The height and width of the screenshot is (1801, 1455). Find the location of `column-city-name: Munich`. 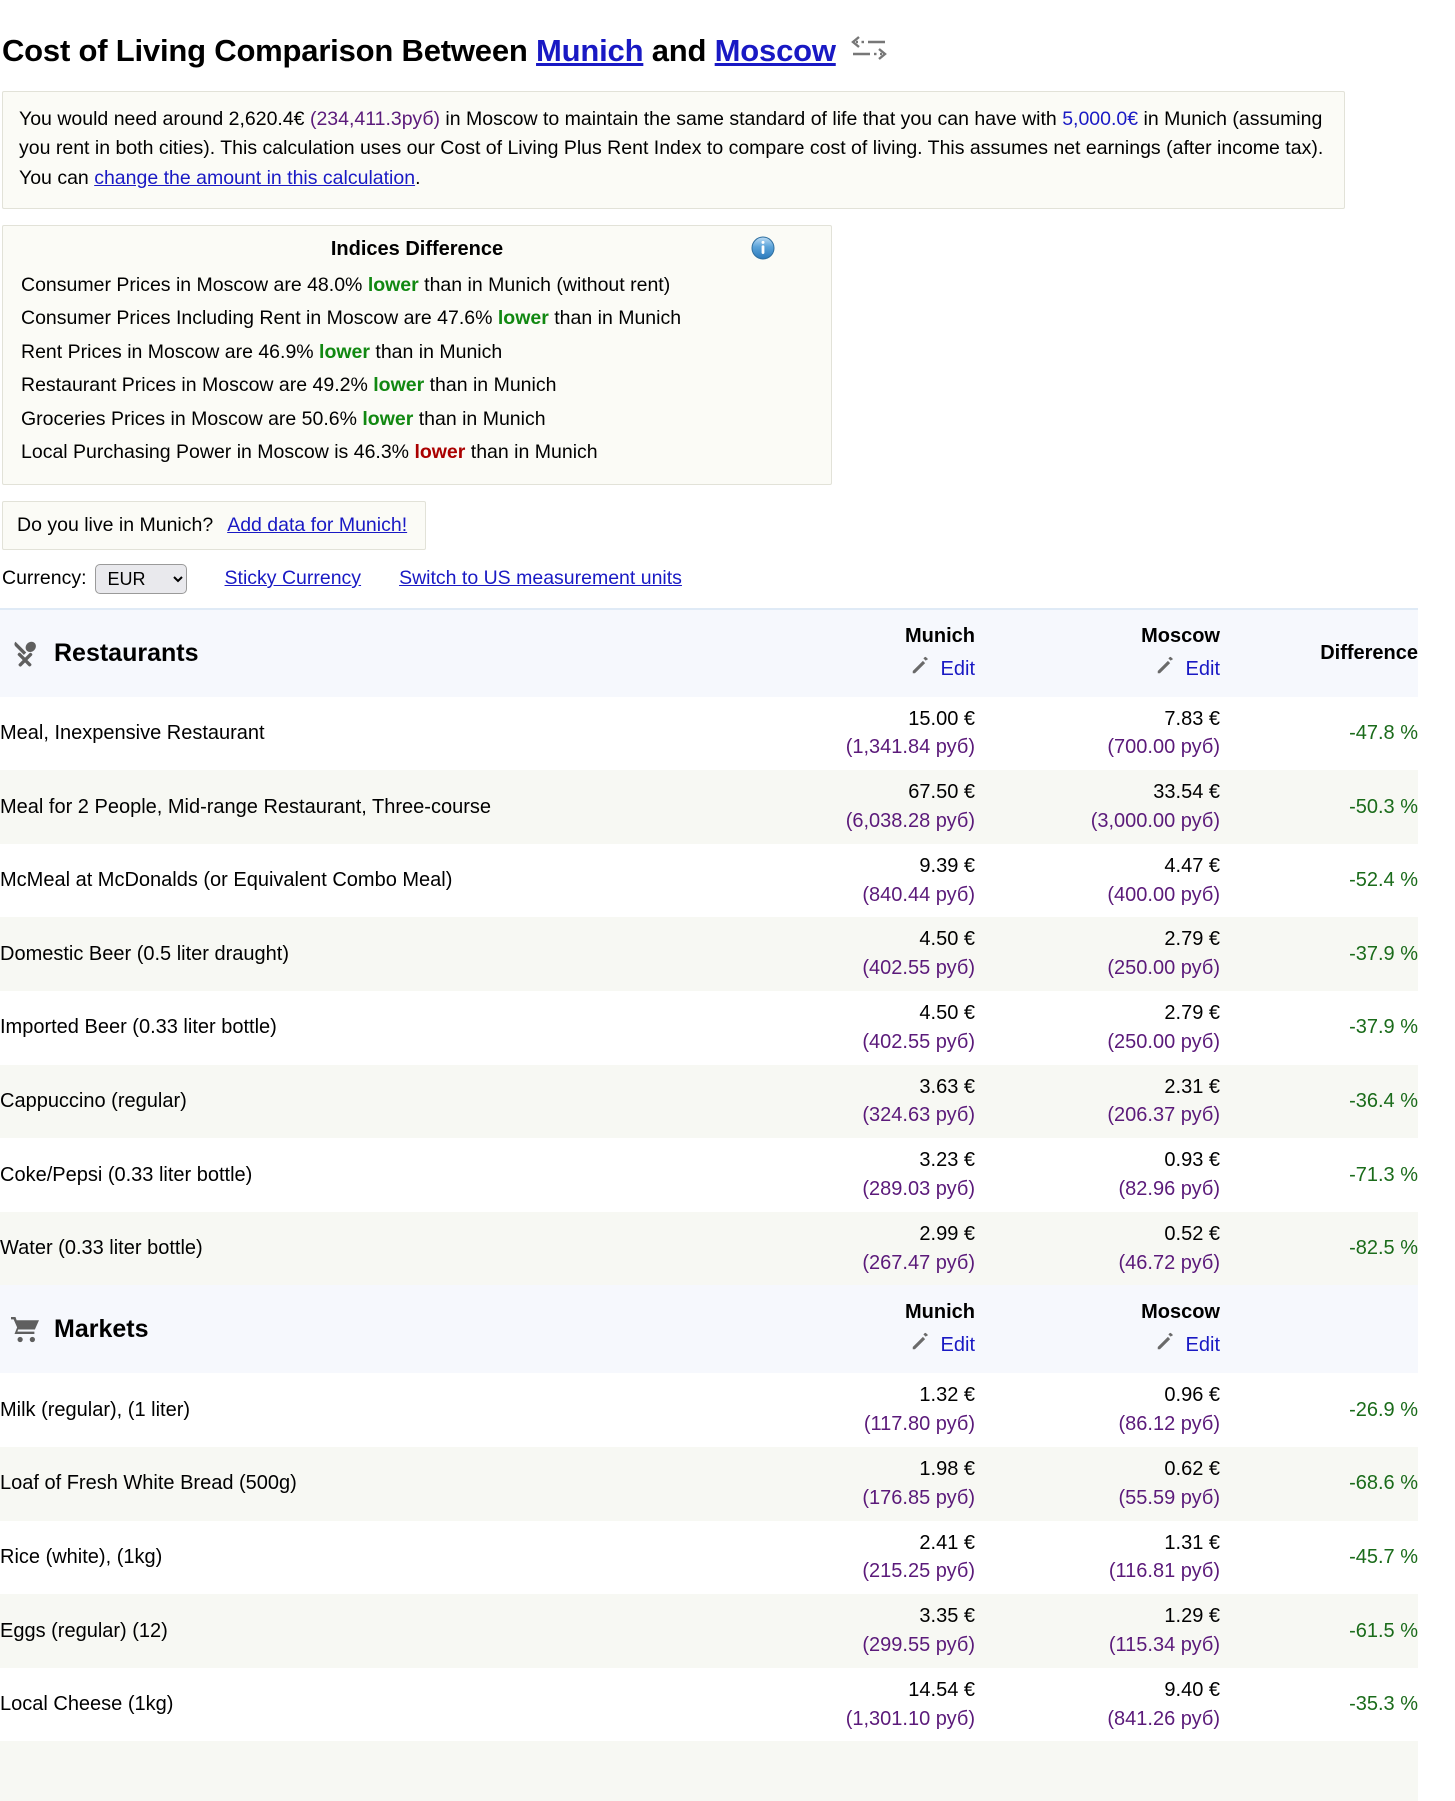

column-city-name: Munich is located at coordinates (940, 635).